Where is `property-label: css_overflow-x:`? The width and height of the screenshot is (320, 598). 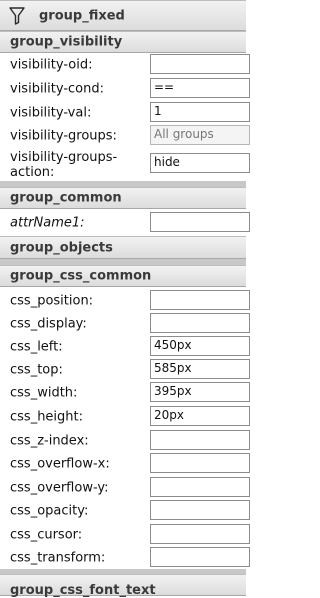 property-label: css_overflow-x: is located at coordinates (60, 463).